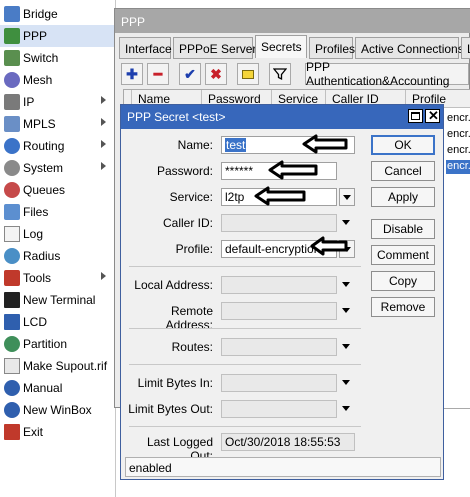 This screenshot has width=470, height=497. Describe the element at coordinates (347, 409) in the screenshot. I see `limit-bytes-out-dropdown-button` at that location.